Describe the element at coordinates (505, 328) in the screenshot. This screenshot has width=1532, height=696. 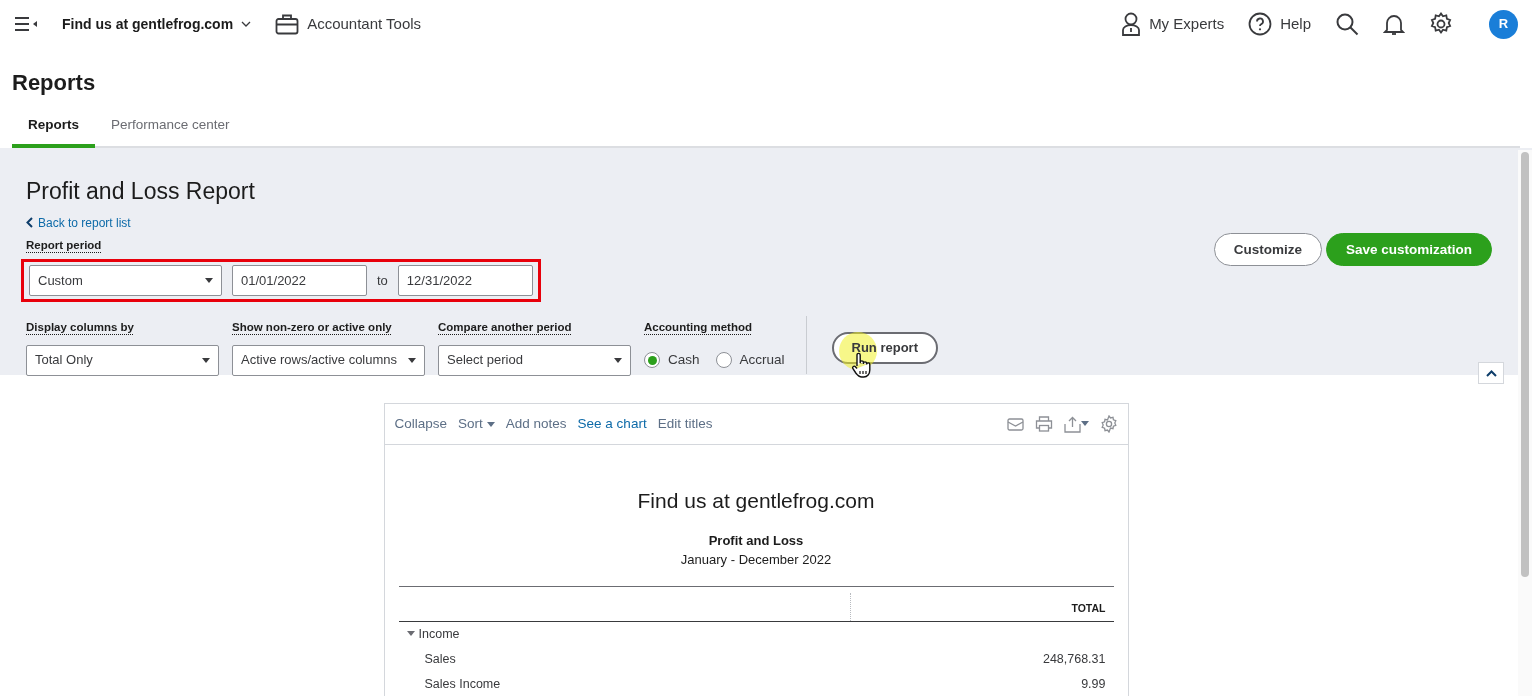
I see `field-label: Compare another period` at that location.